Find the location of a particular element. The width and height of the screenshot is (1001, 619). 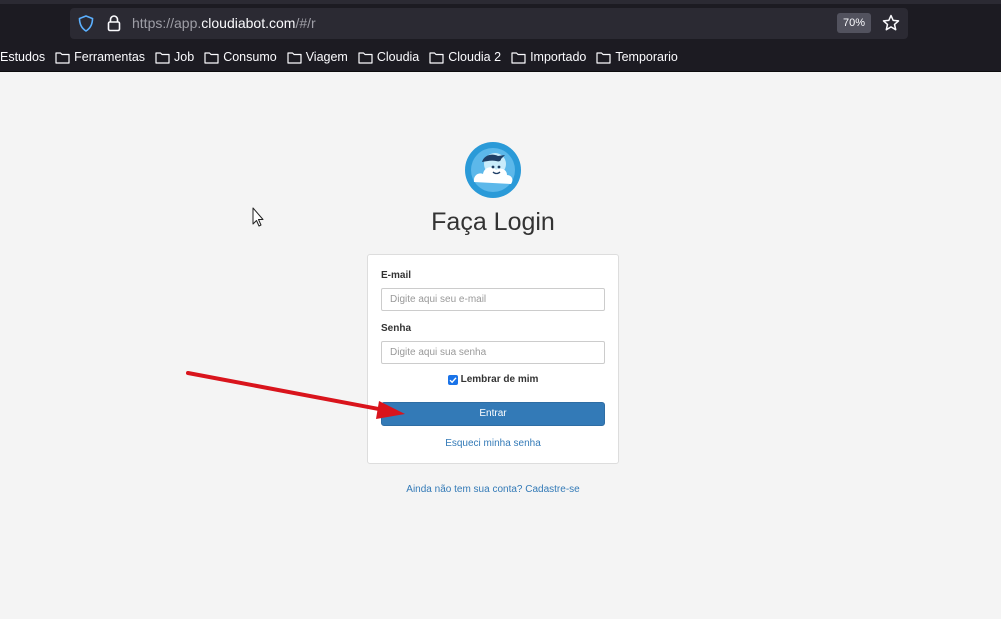

bookmark-item: Viagem is located at coordinates (317, 57).